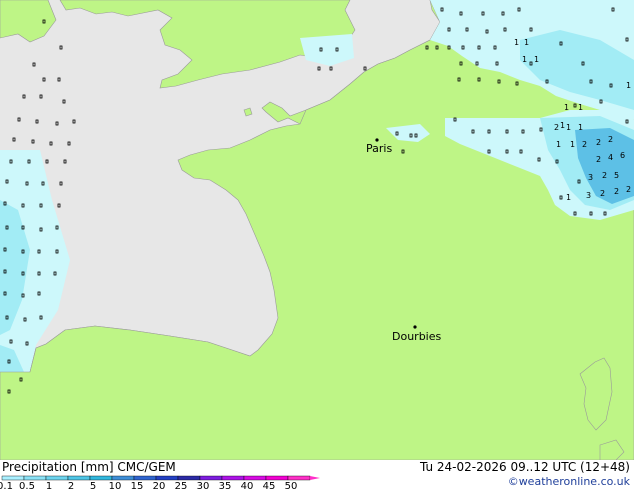 This screenshot has width=634, height=490. Describe the element at coordinates (93, 485) in the screenshot. I see `scale-tick-label: 5` at that location.